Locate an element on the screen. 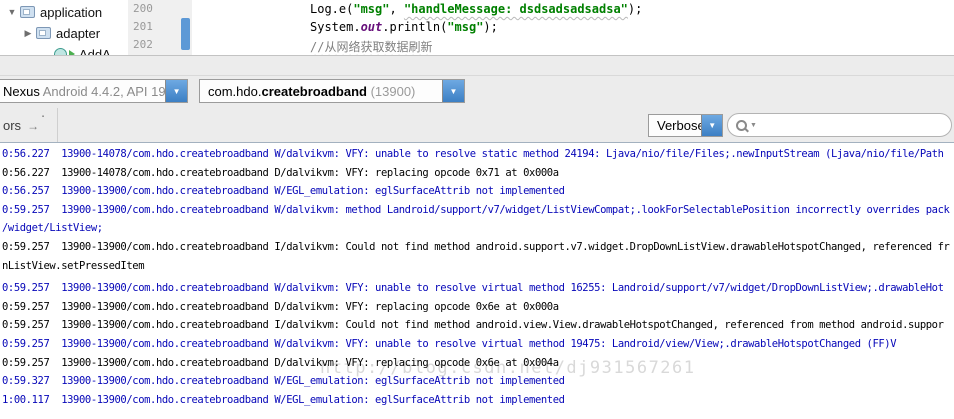 The image size is (954, 419). code-line: //从网络获取数据刷新 is located at coordinates (371, 46).